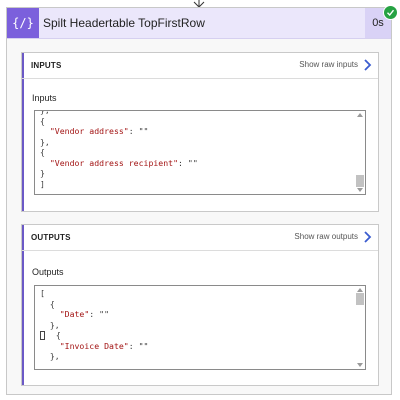 This screenshot has width=400, height=400. What do you see at coordinates (360, 327) in the screenshot?
I see `outputs-scrollbar` at bounding box center [360, 327].